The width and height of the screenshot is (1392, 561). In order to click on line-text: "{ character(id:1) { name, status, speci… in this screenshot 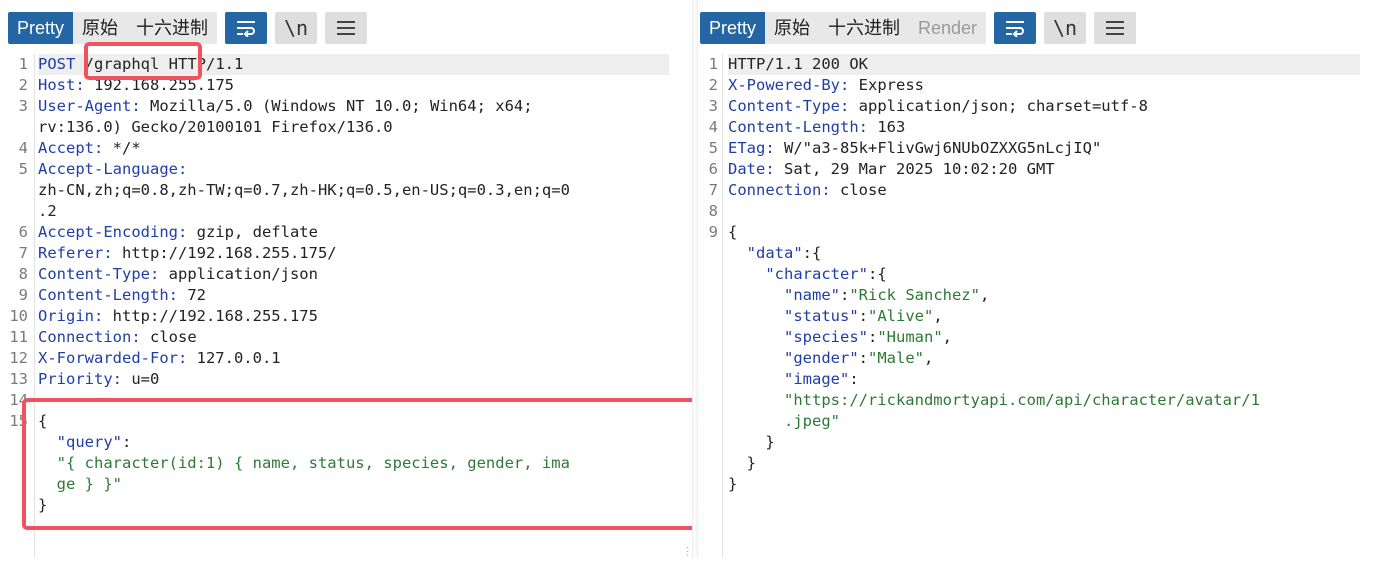, I will do `click(304, 463)`.